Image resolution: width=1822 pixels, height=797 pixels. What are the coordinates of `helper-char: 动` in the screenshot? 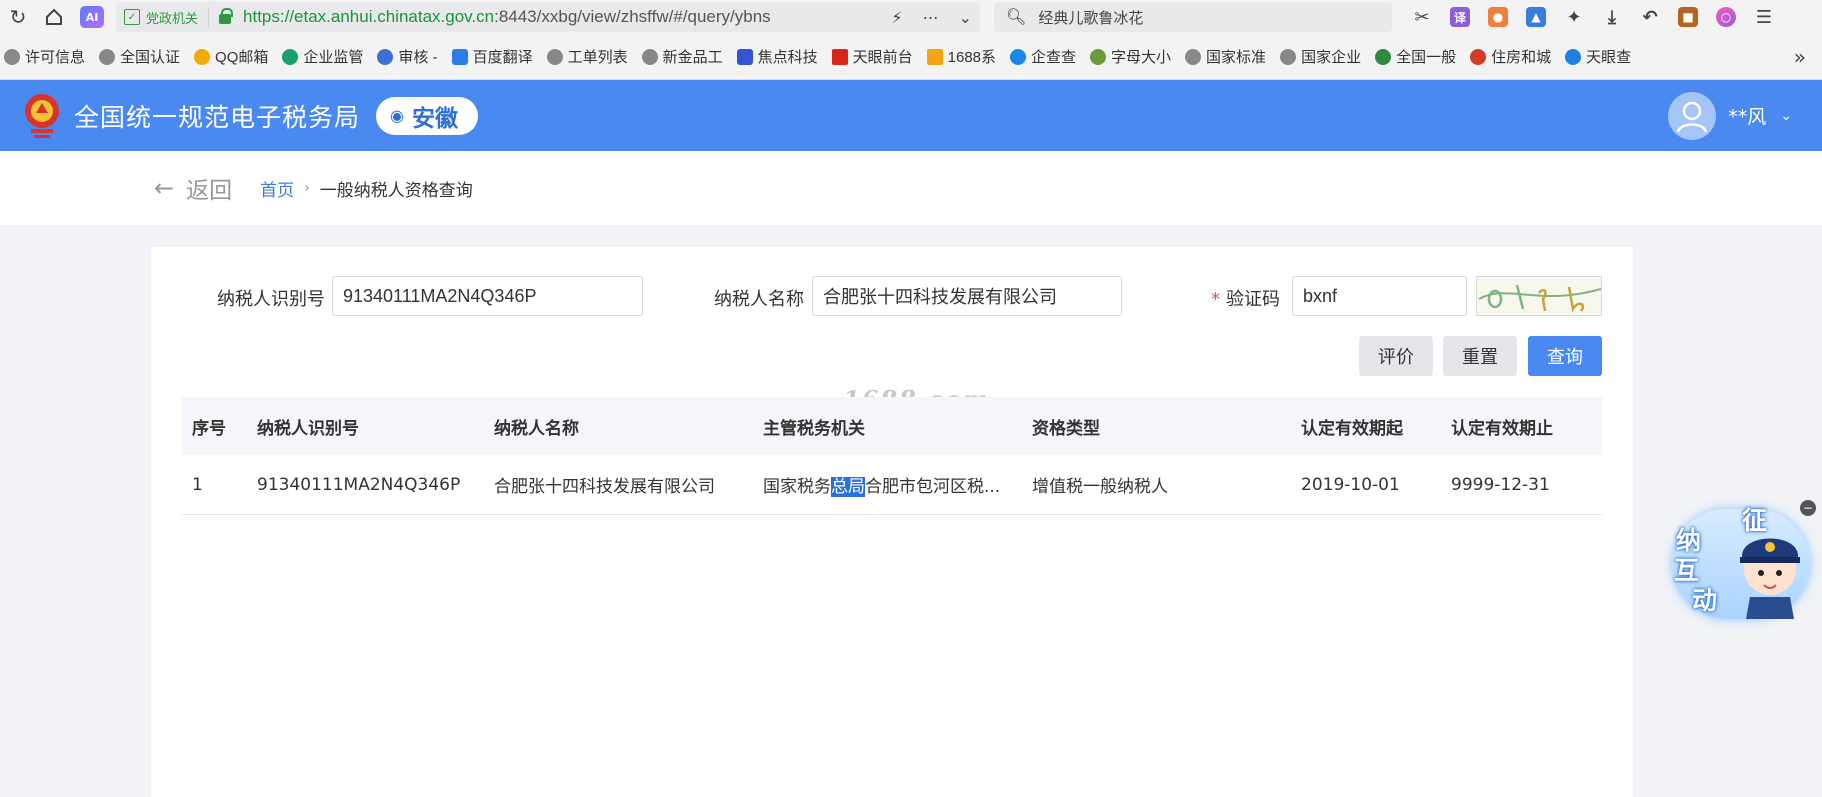 It's located at (1705, 600).